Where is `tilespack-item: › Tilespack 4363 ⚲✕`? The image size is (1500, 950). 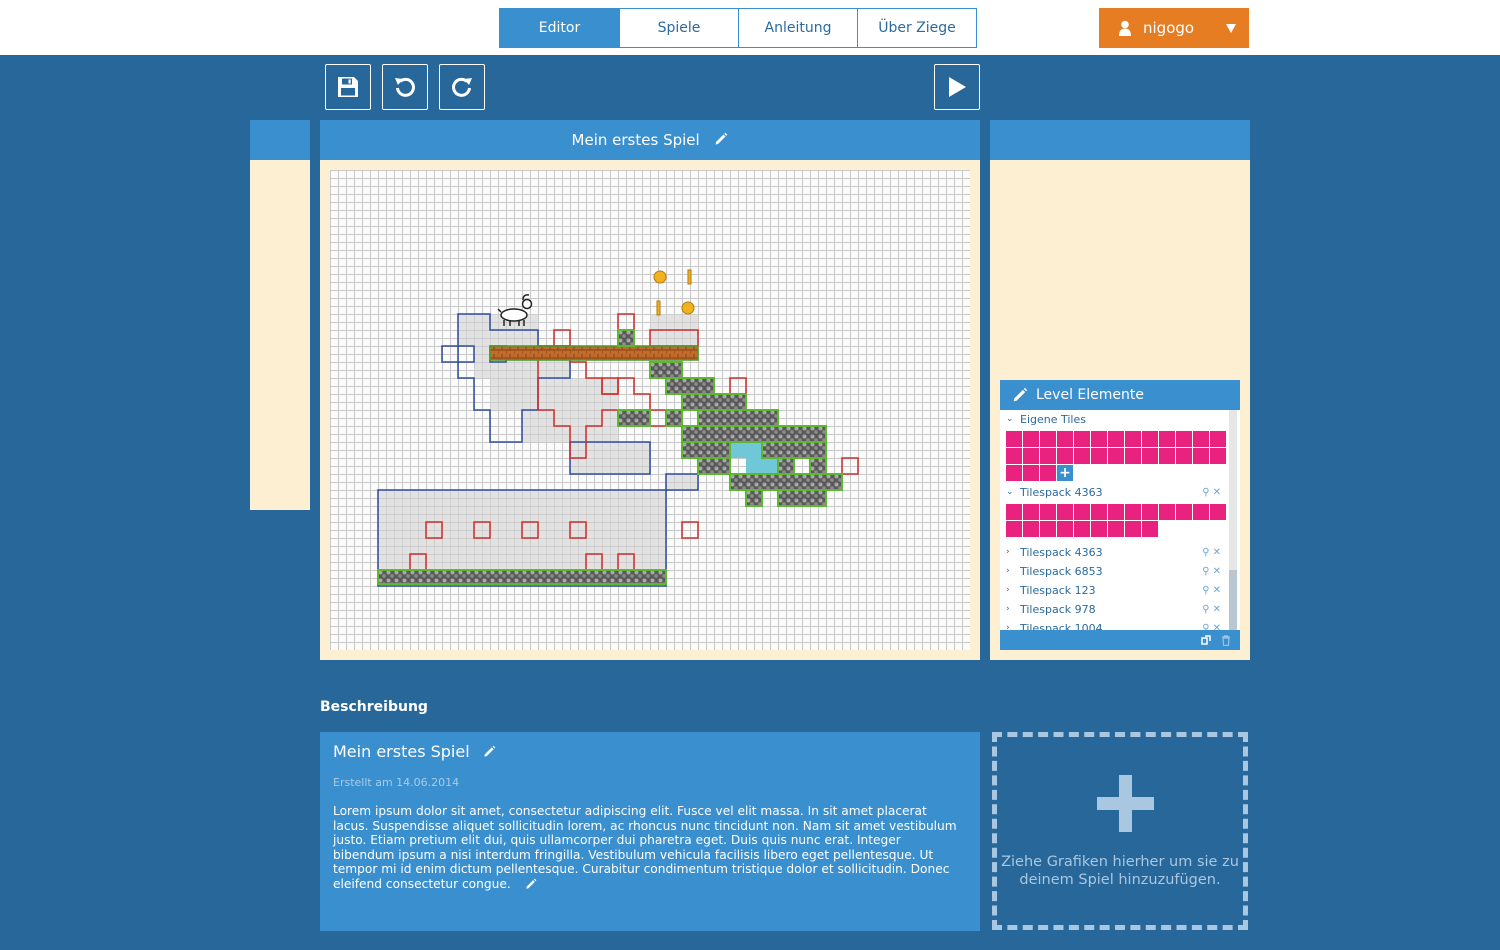 tilespack-item: › Tilespack 4363 ⚲✕ is located at coordinates (1114, 552).